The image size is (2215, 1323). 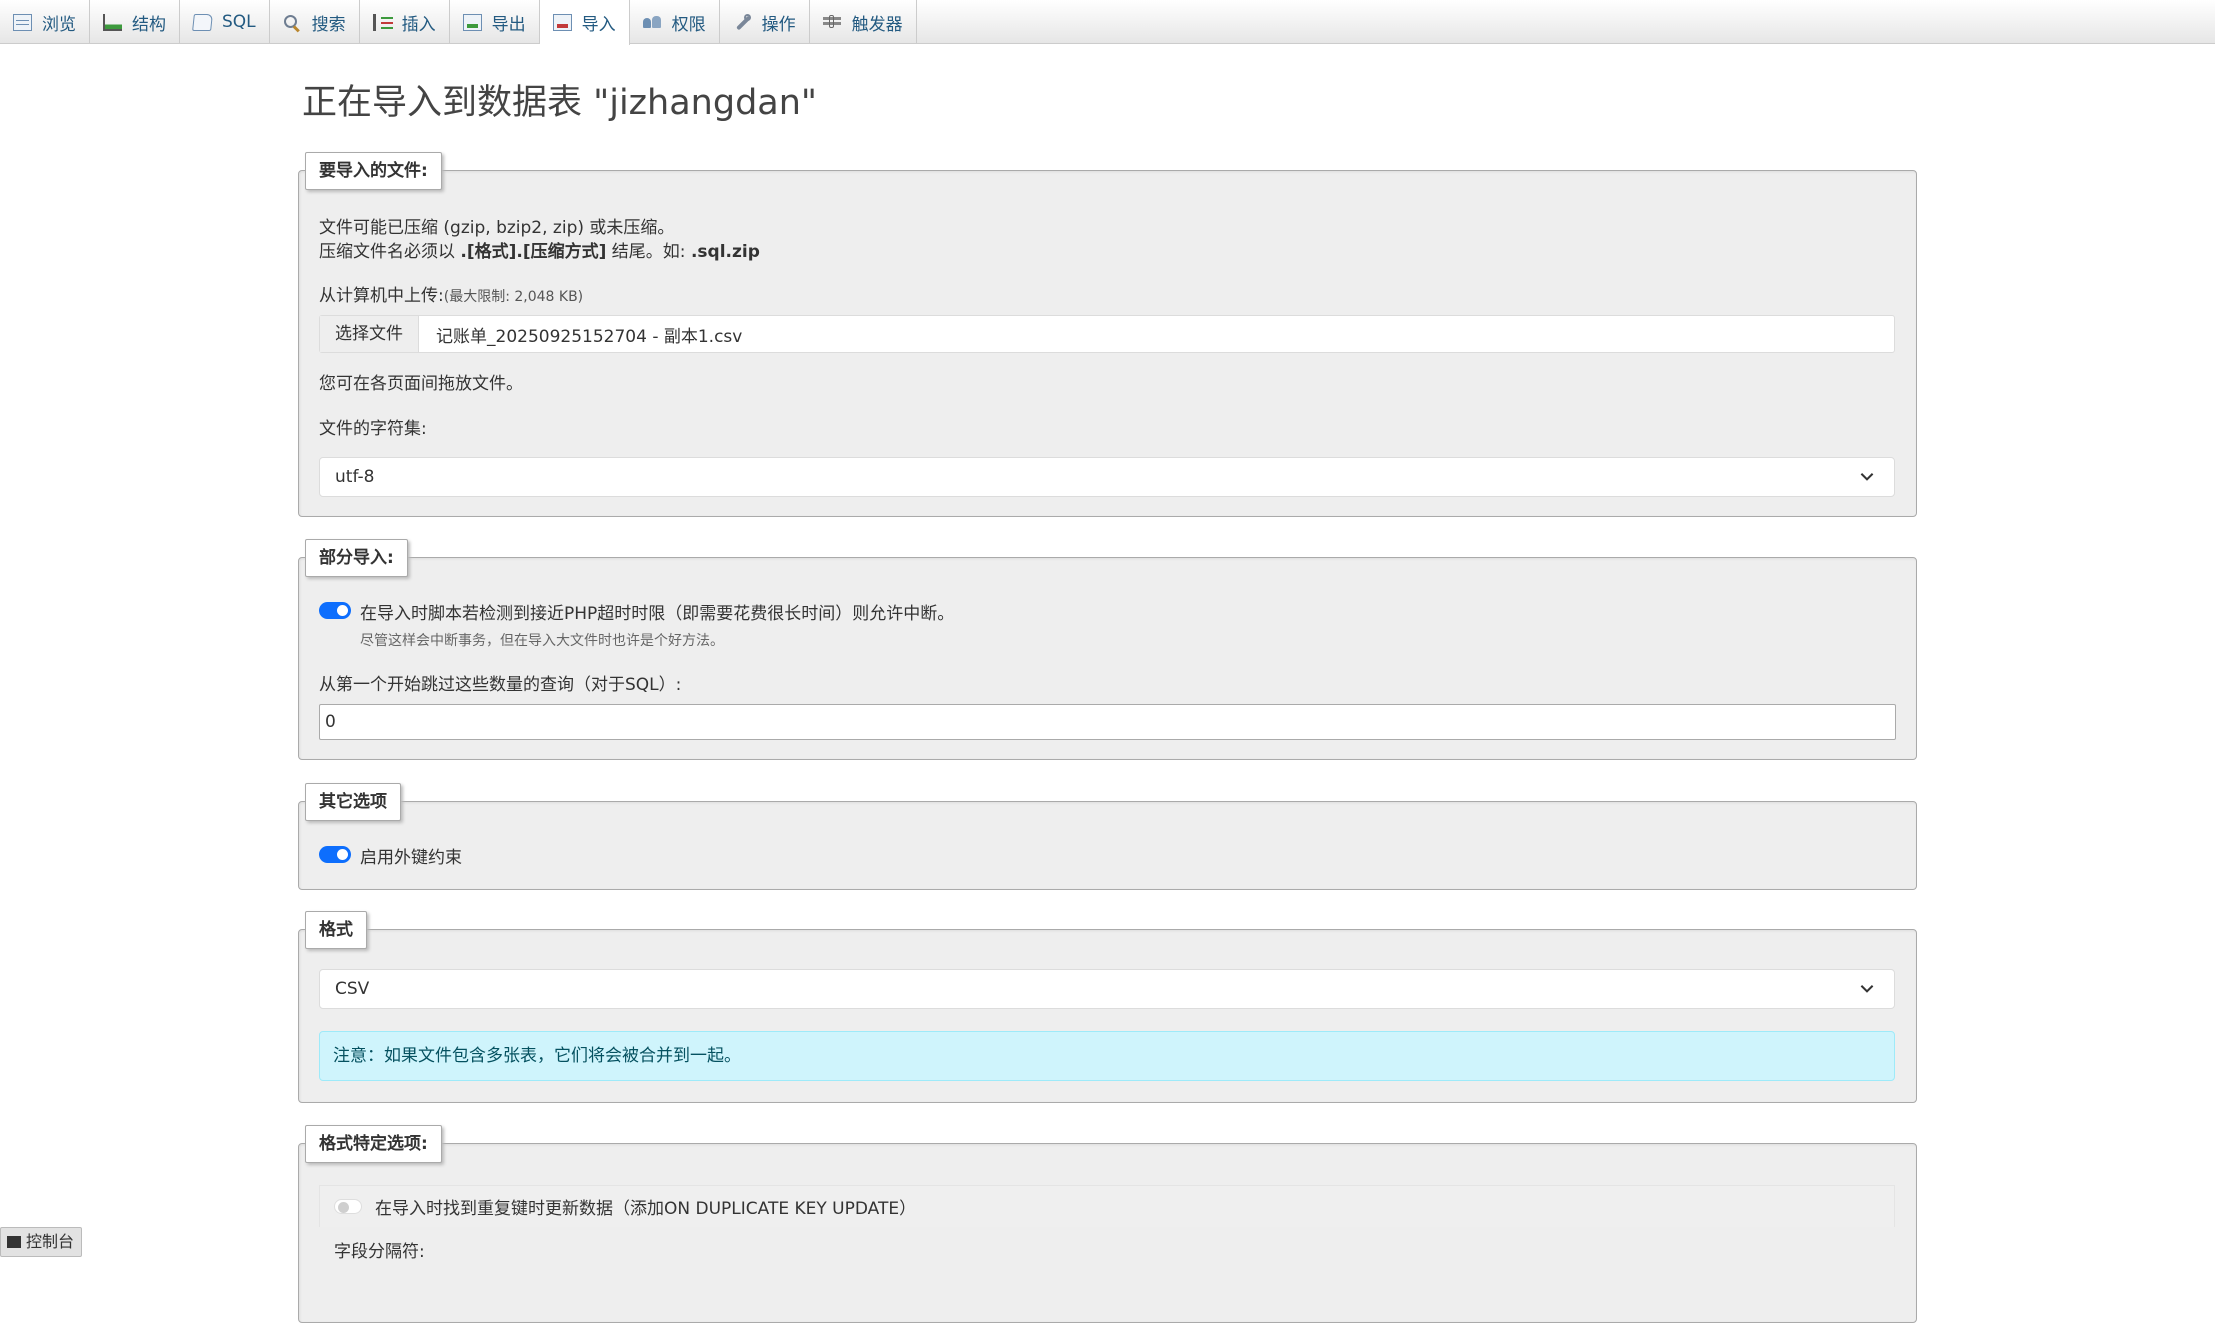 I want to click on tab-privileges: 权限, so click(x=675, y=22).